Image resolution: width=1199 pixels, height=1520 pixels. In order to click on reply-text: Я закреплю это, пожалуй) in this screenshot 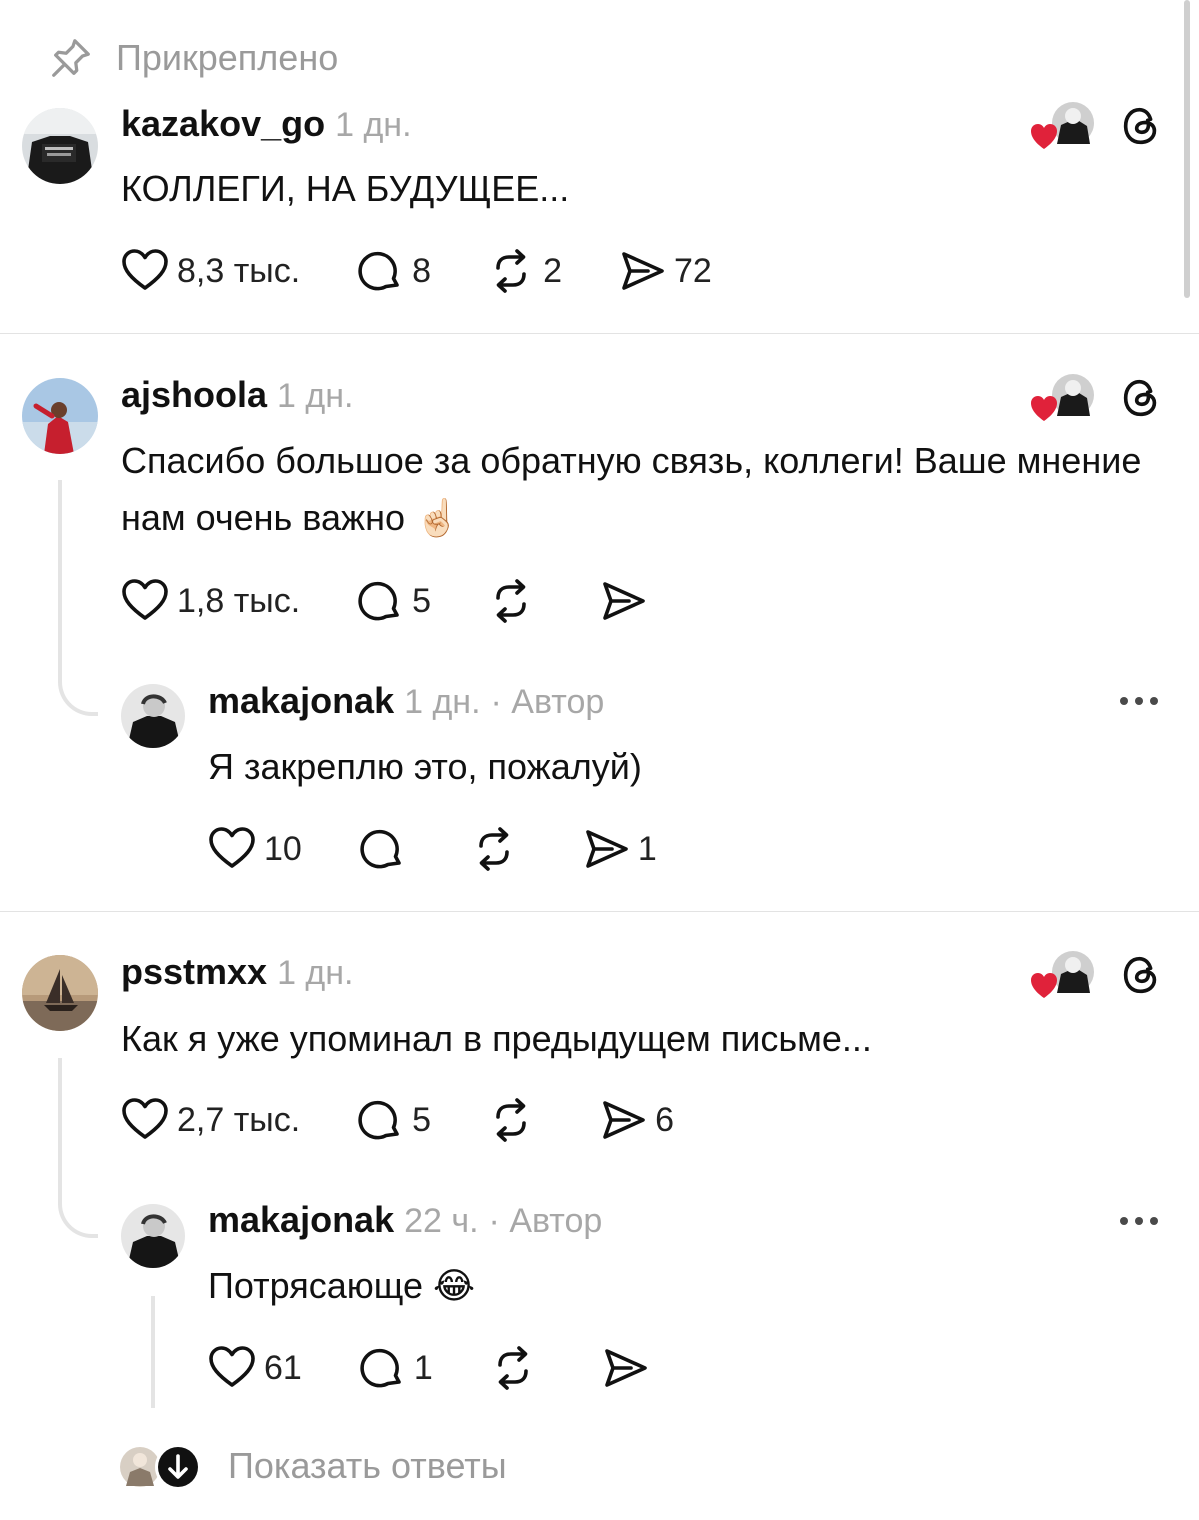, I will do `click(425, 766)`.